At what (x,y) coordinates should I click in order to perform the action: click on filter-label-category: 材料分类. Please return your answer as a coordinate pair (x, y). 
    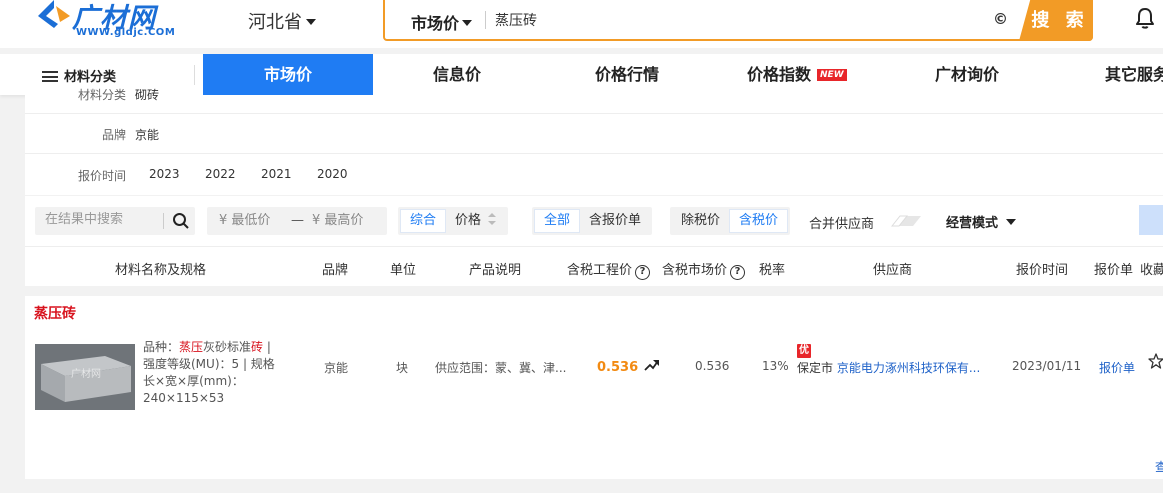
    Looking at the image, I should click on (101, 95).